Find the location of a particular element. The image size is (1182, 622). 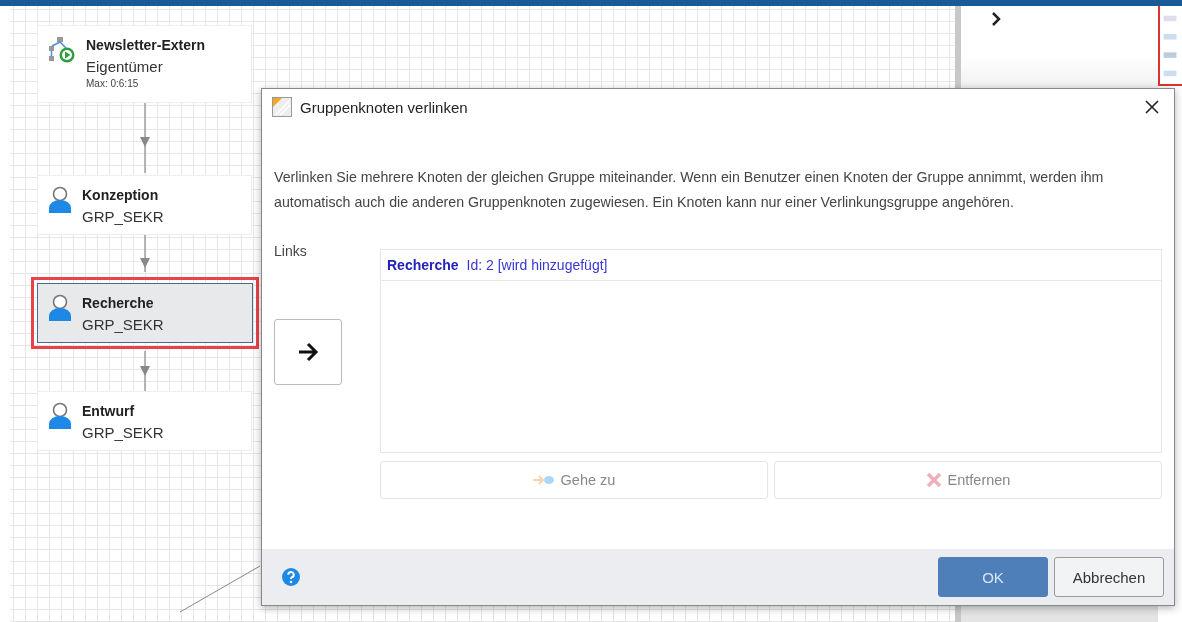

help-icon is located at coordinates (291, 577).